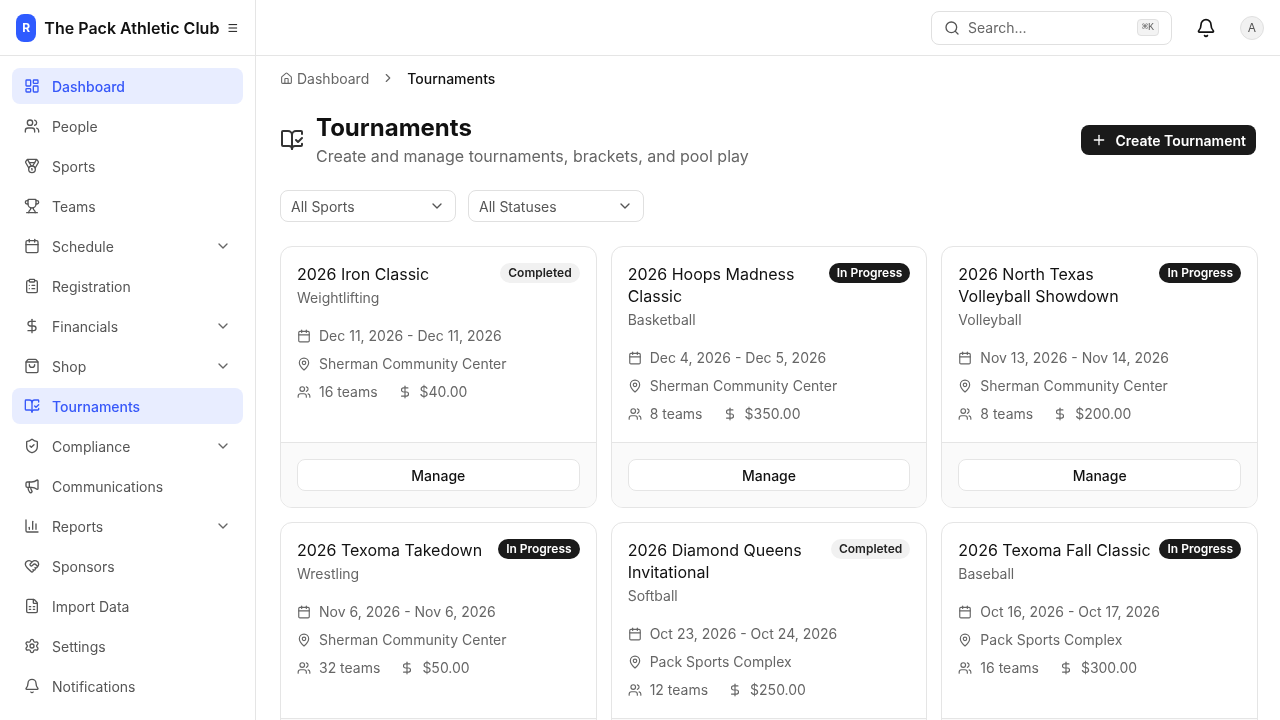  Describe the element at coordinates (32, 326) in the screenshot. I see `dollar-icon` at that location.